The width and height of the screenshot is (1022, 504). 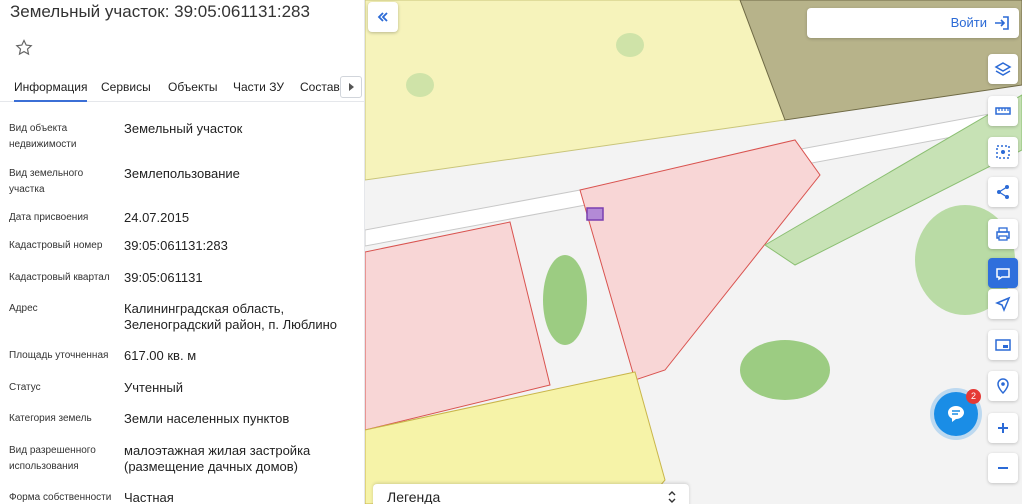 What do you see at coordinates (157, 217) in the screenshot?
I see `attr-value: 24.07.2015` at bounding box center [157, 217].